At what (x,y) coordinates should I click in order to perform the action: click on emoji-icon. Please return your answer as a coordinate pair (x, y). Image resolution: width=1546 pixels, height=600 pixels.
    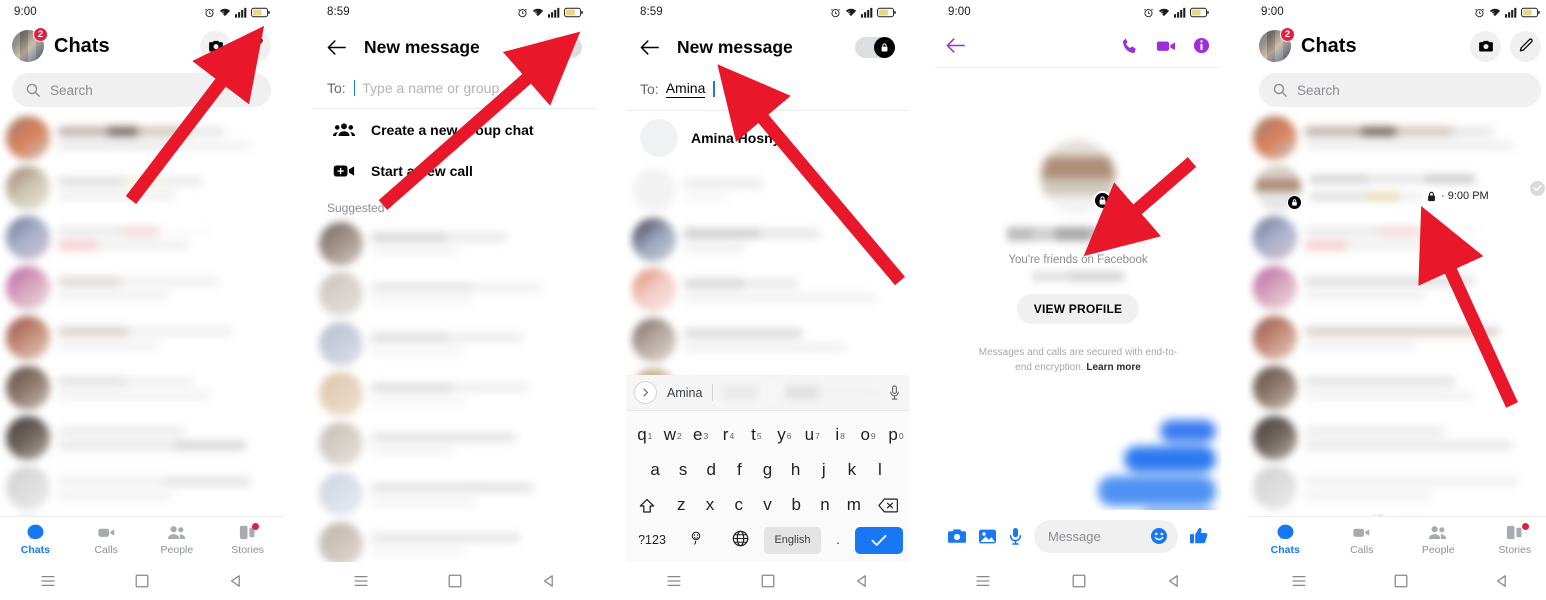
    Looking at the image, I should click on (1159, 536).